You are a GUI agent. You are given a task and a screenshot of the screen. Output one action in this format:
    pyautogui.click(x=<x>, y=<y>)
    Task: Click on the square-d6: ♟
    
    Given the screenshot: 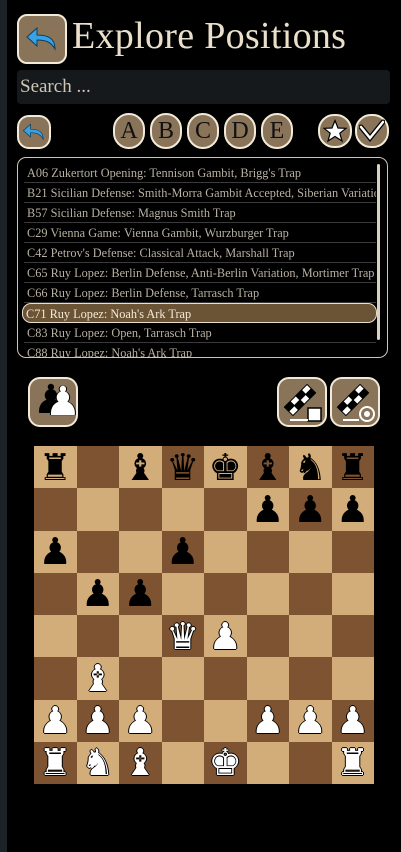 What is the action you would take?
    pyautogui.click(x=182, y=551)
    